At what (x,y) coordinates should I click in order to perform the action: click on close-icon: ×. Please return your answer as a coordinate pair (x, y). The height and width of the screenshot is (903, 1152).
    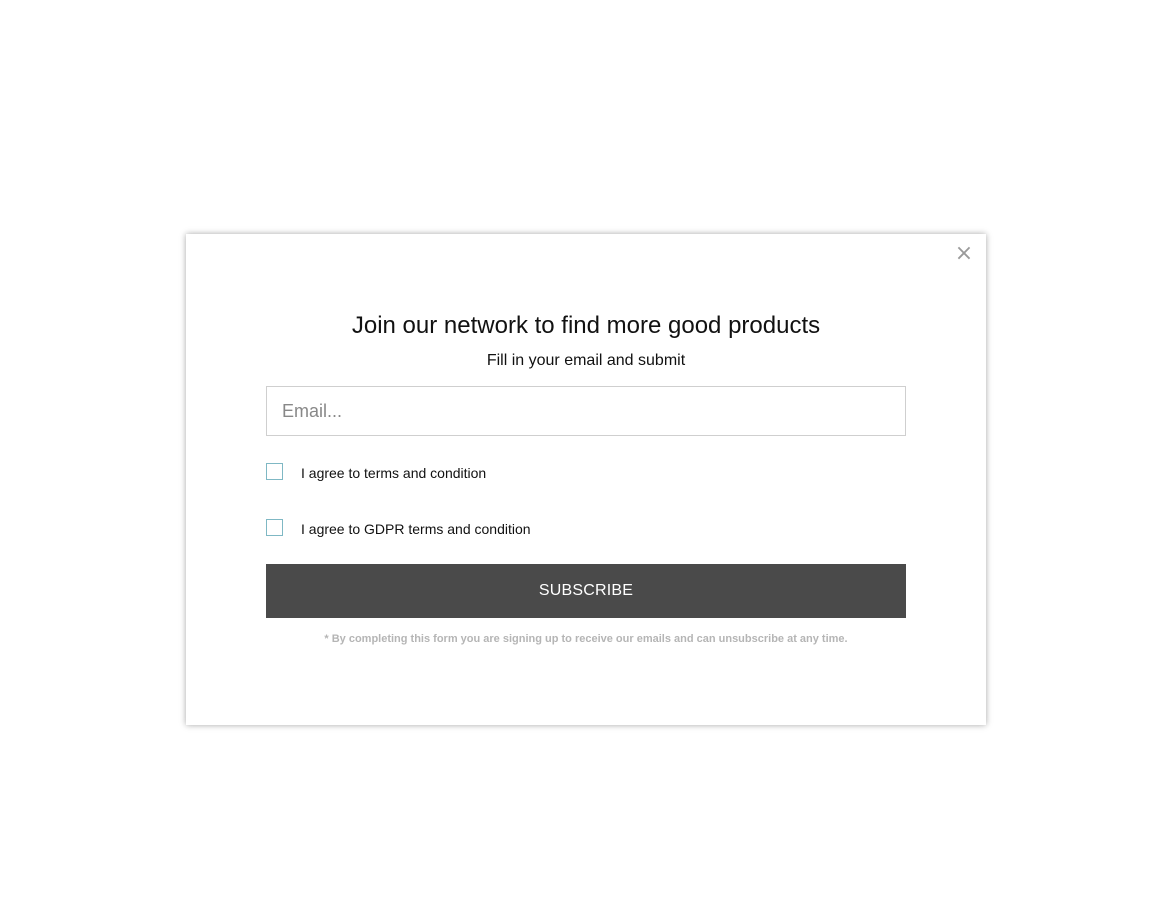
    Looking at the image, I should click on (964, 254).